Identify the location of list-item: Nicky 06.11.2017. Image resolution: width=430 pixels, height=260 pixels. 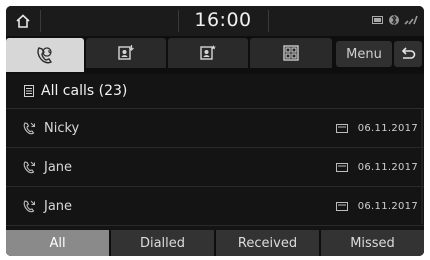
(215, 128).